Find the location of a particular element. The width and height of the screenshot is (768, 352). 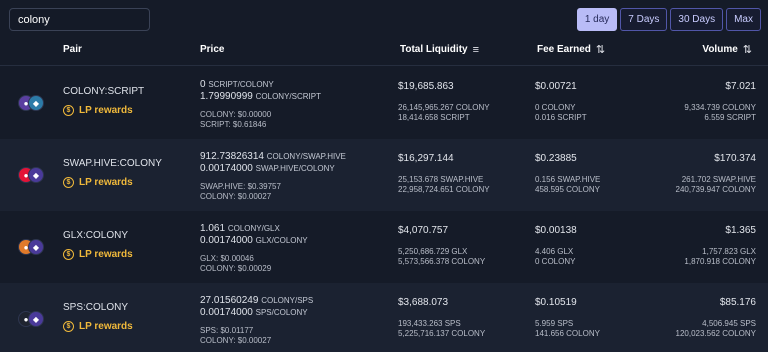

fee-cell: $0.10519 5.959 SPS 141.656 COLONY is located at coordinates (567, 318).